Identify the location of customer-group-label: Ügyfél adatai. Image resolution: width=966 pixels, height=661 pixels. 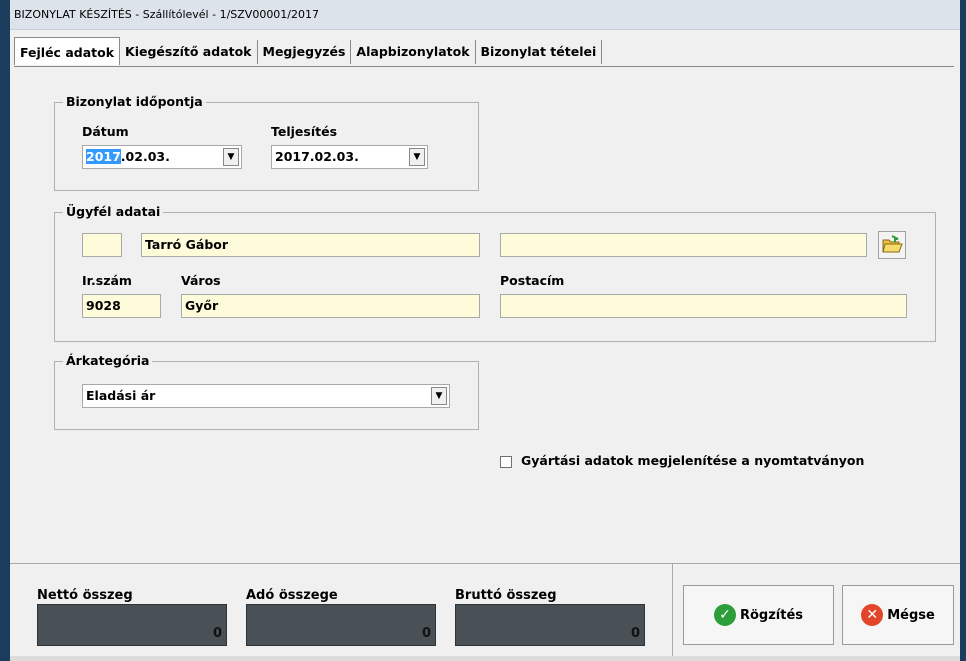
(113, 211).